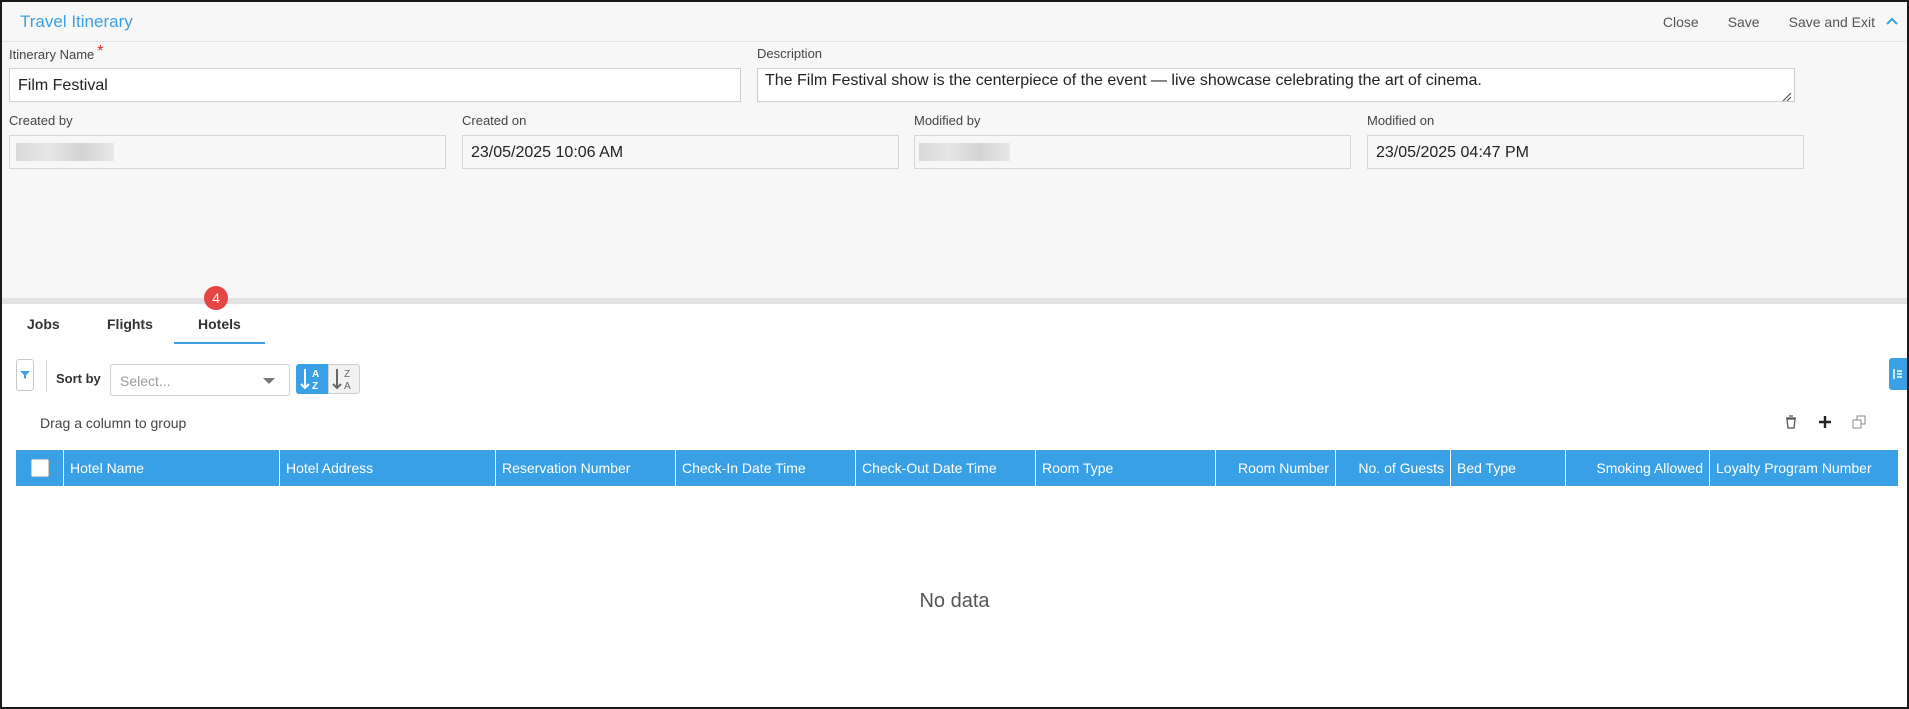  What do you see at coordinates (947, 120) in the screenshot?
I see `modified-by-label: Modified by` at bounding box center [947, 120].